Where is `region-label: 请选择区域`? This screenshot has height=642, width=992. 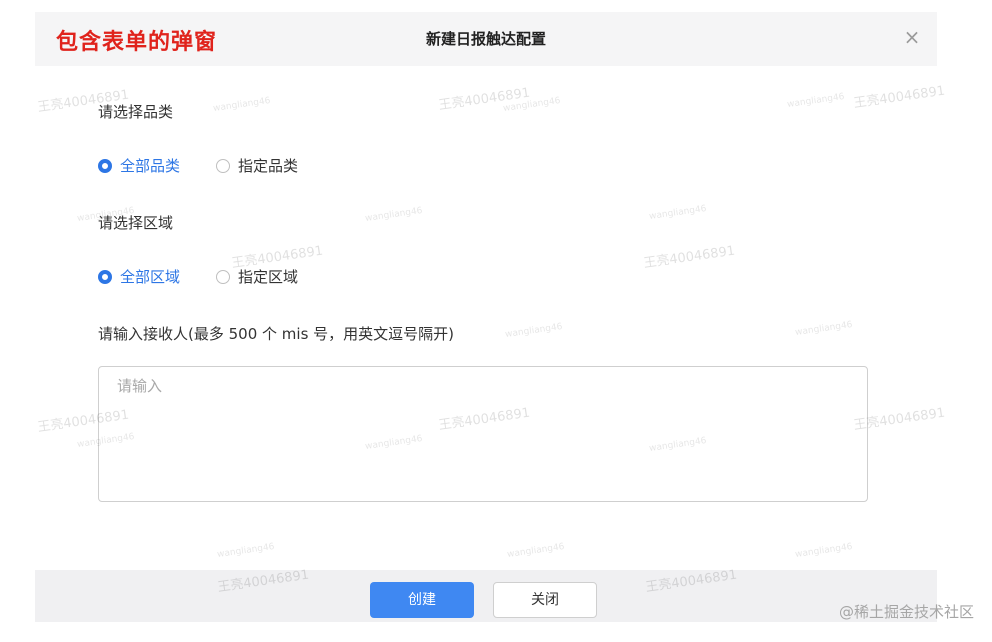 region-label: 请选择区域 is located at coordinates (136, 223).